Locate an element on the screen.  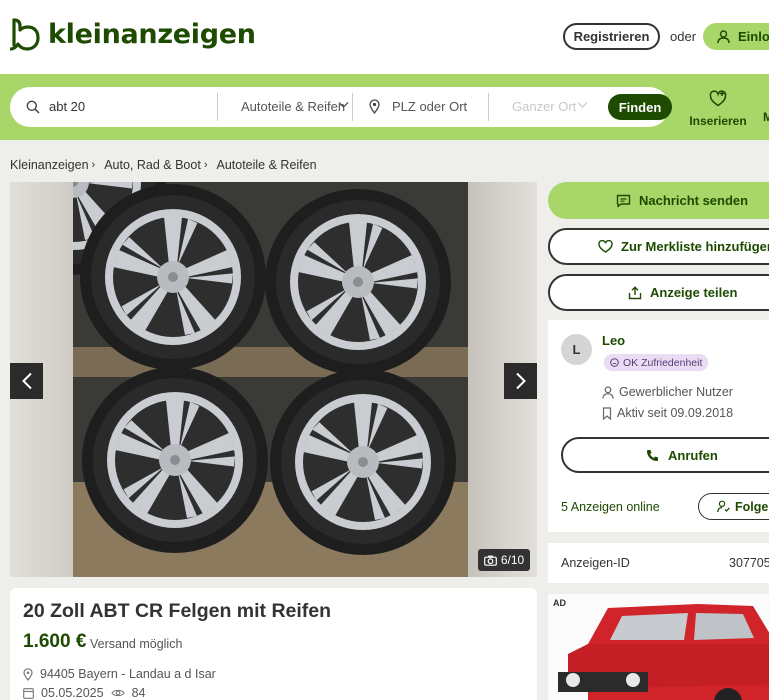
send-message-button: Nachricht senden is located at coordinates (658, 200).